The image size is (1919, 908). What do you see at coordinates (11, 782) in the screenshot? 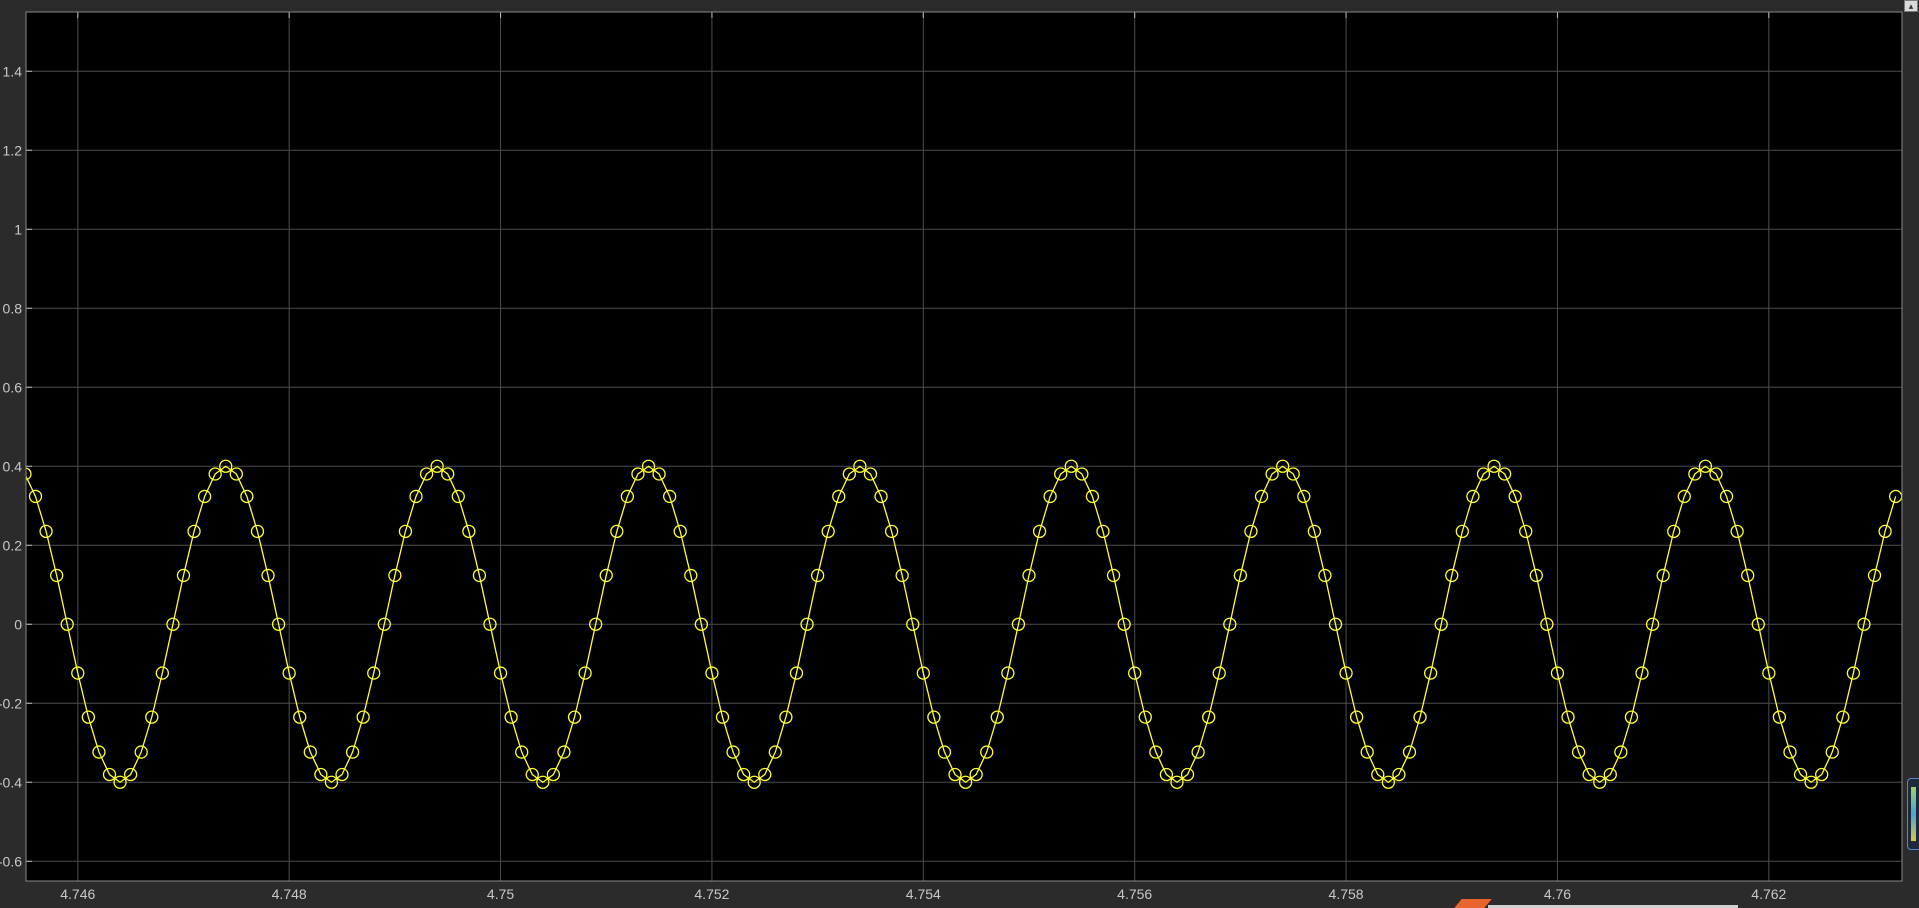
I see `y-tick-label: -0.4` at bounding box center [11, 782].